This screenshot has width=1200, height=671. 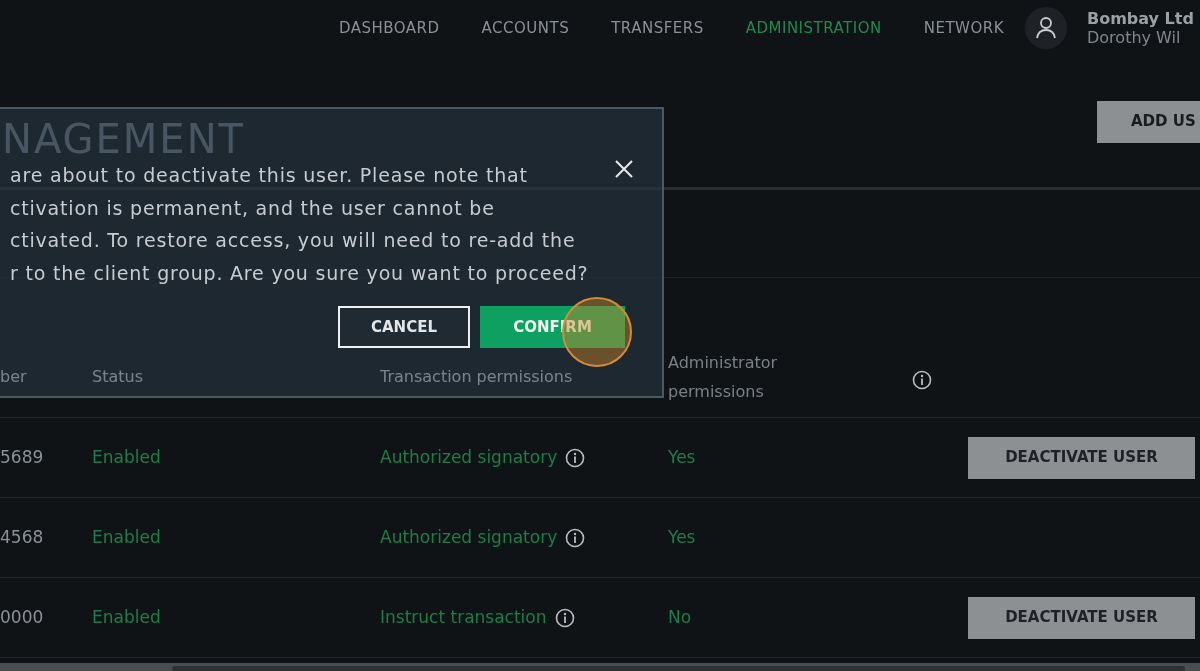 I want to click on nav-tab: DASHBOARD, so click(x=389, y=28).